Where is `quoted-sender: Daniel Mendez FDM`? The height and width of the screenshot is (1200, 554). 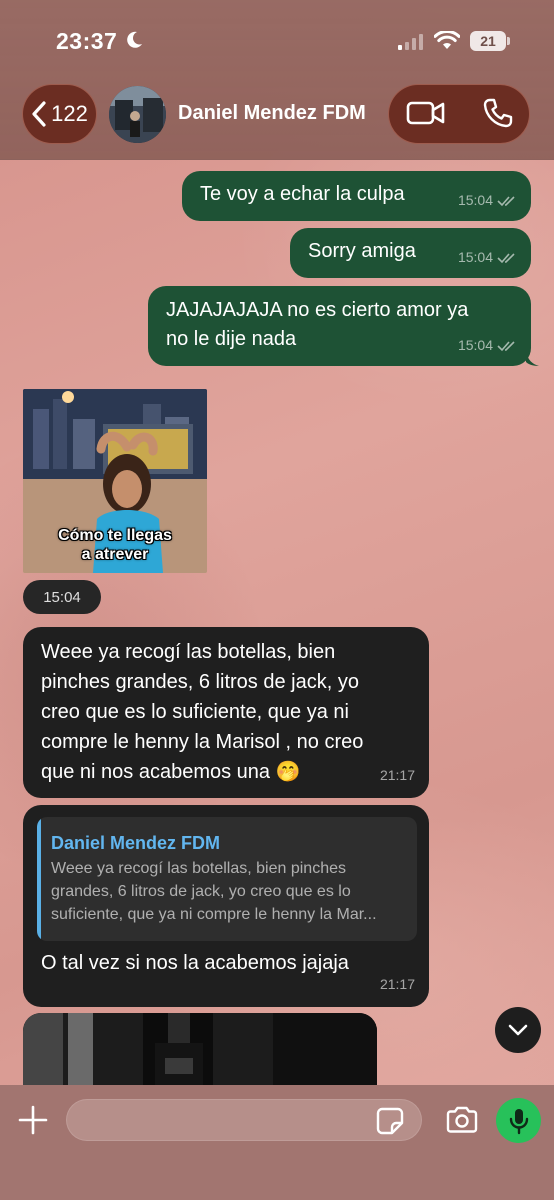
quoted-sender: Daniel Mendez FDM is located at coordinates (136, 843).